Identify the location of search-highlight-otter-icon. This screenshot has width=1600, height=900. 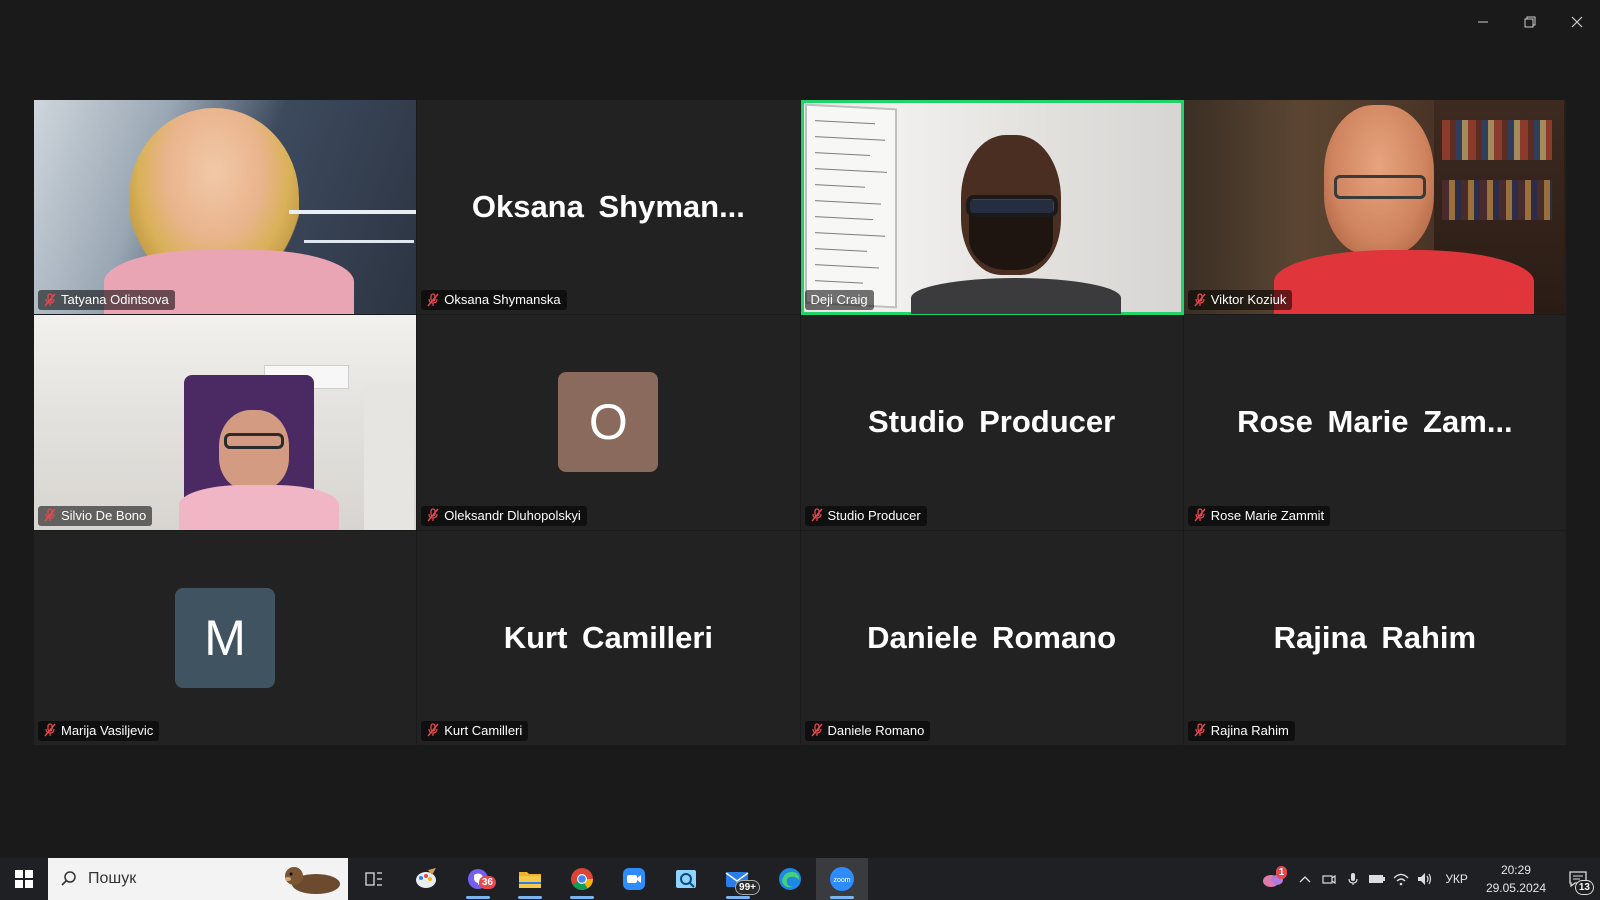
(312, 880).